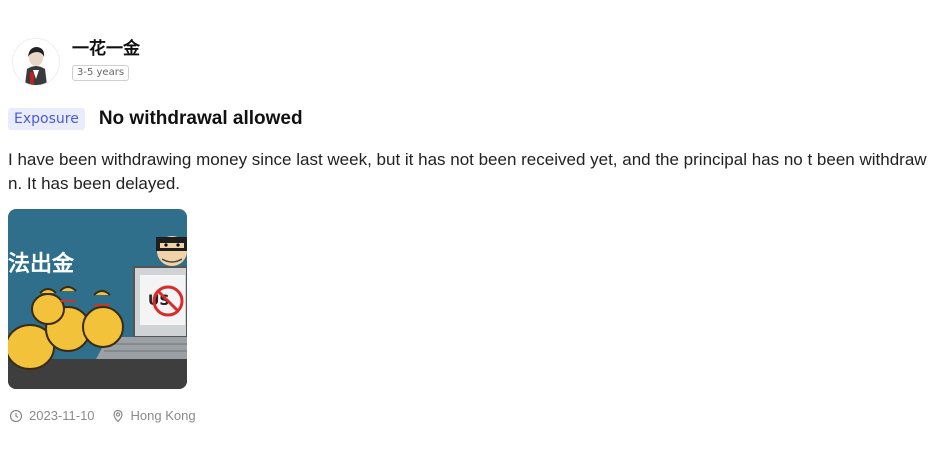 This screenshot has height=457, width=949. What do you see at coordinates (101, 73) in the screenshot?
I see `experience-badge: 3-5 years` at bounding box center [101, 73].